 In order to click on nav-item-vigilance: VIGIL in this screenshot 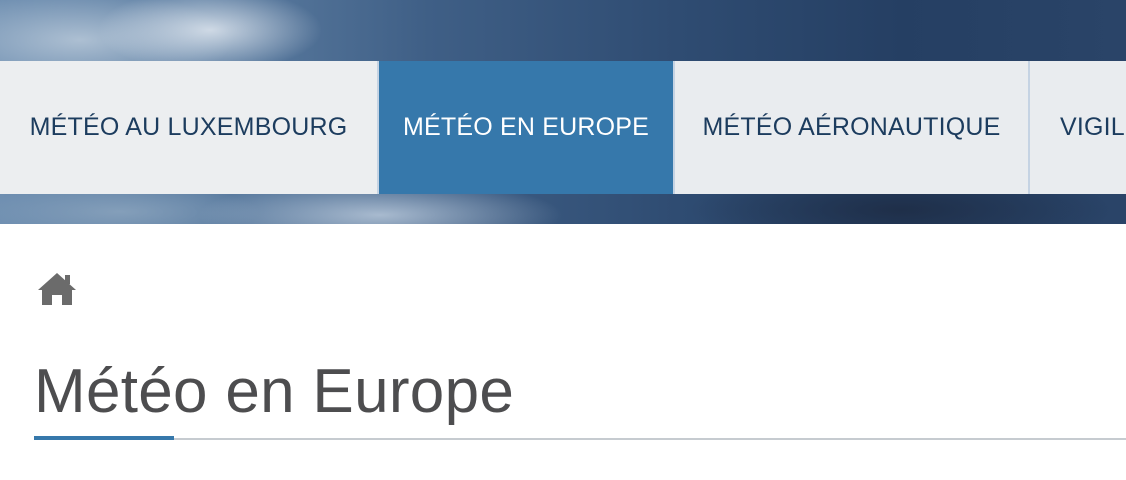, I will do `click(1078, 127)`.